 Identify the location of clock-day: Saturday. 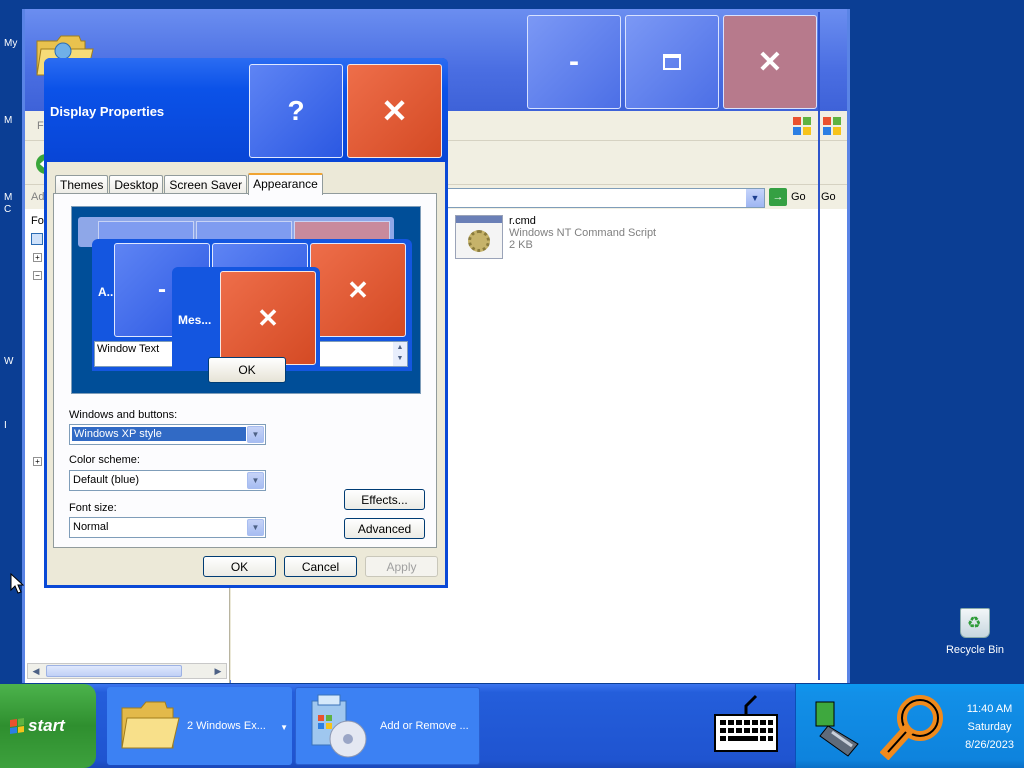
(989, 727).